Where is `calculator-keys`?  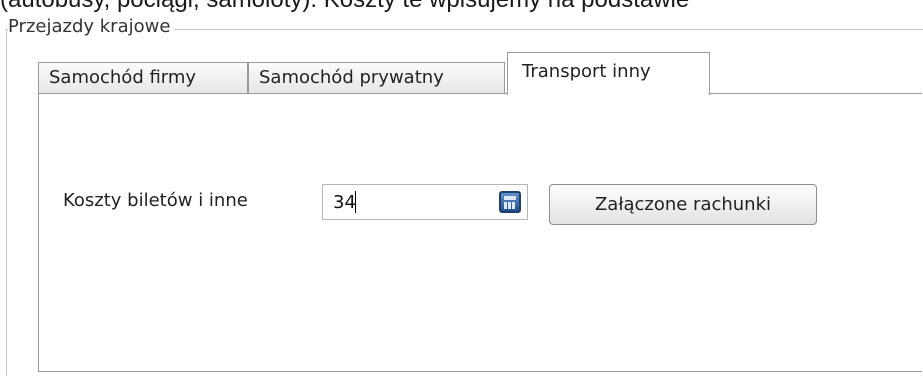
calculator-keys is located at coordinates (510, 205).